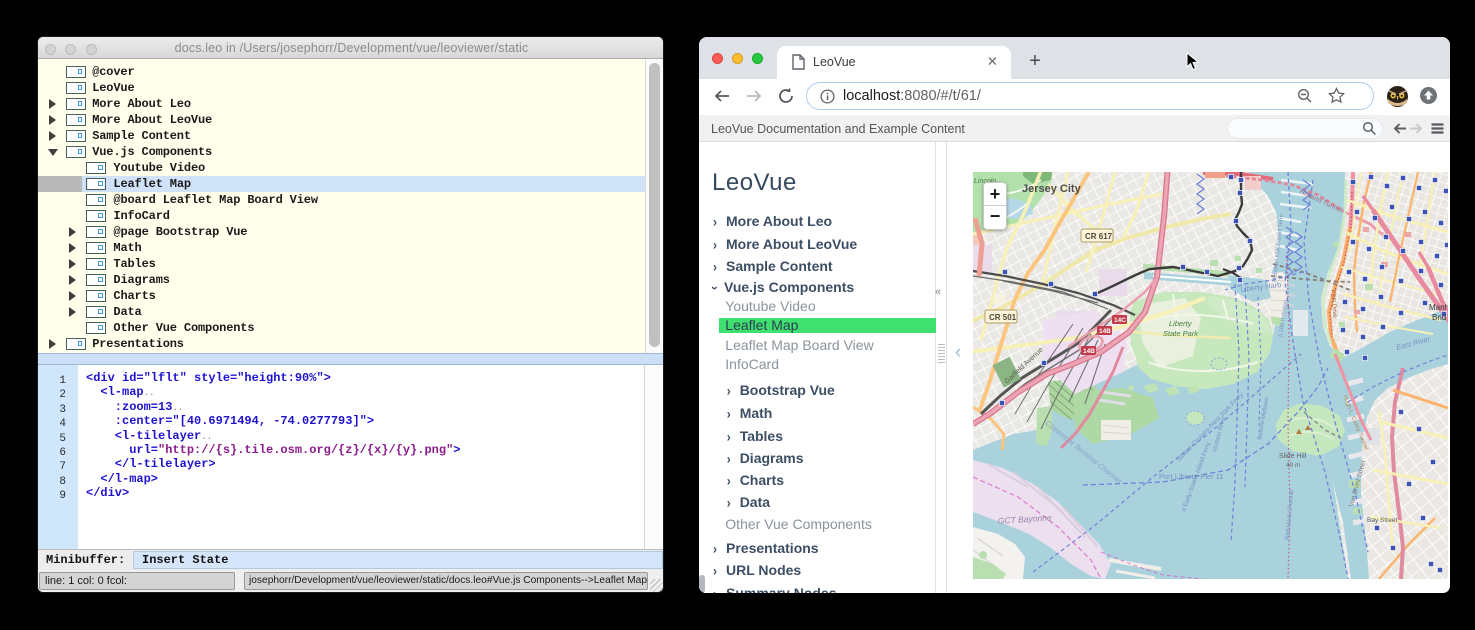 This screenshot has height=630, width=1475. What do you see at coordinates (1052, 189) in the screenshot?
I see `svg-text: Jersey City` at bounding box center [1052, 189].